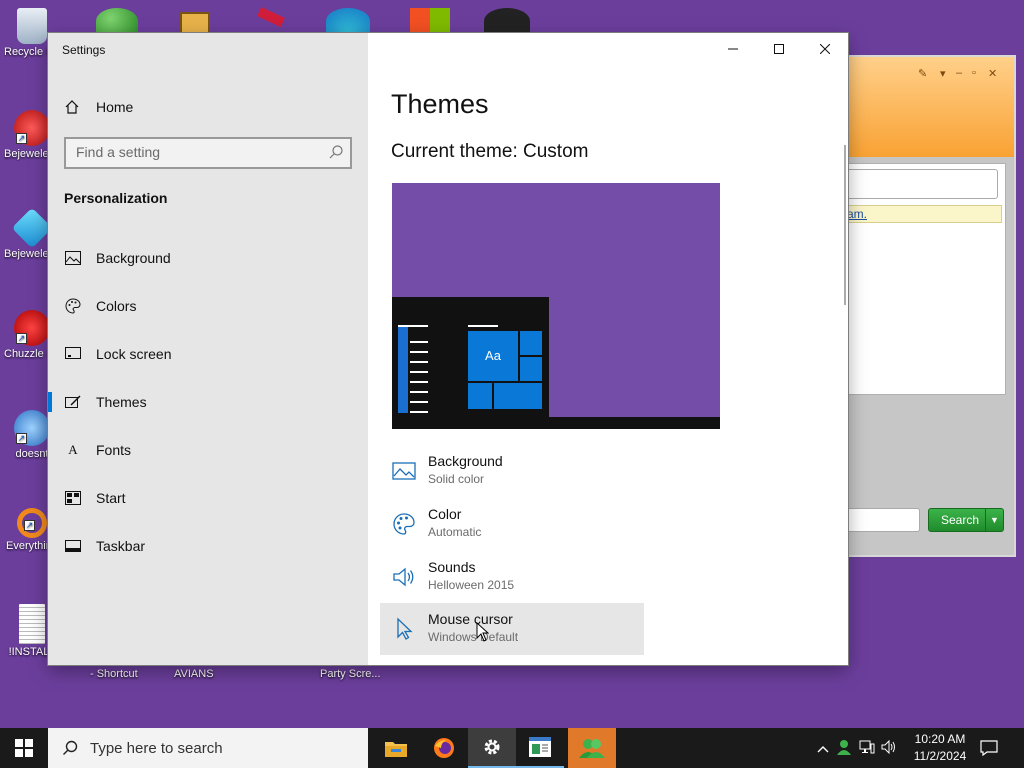 This screenshot has height=768, width=1024. I want to click on back-window-link: am., so click(922, 214).